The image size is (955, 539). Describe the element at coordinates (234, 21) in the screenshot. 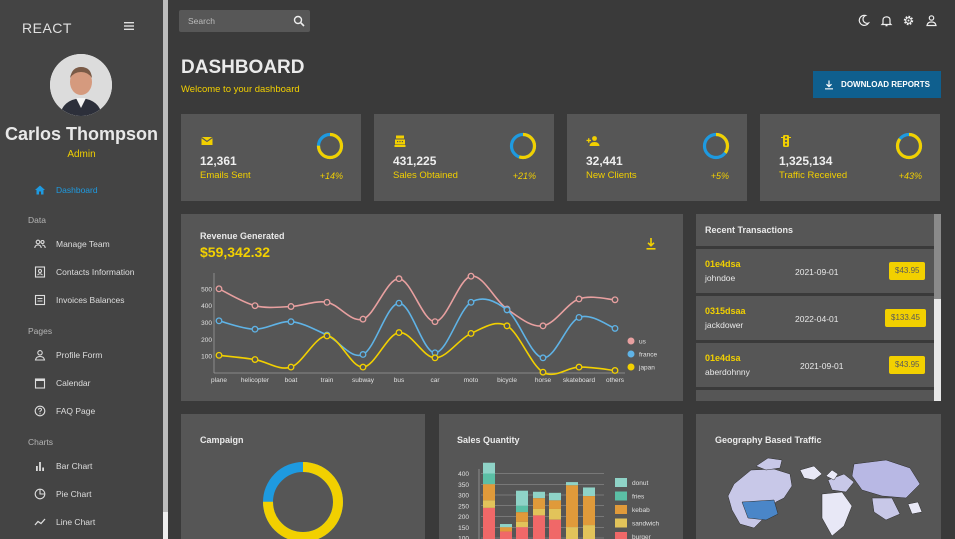

I see `search-input` at that location.